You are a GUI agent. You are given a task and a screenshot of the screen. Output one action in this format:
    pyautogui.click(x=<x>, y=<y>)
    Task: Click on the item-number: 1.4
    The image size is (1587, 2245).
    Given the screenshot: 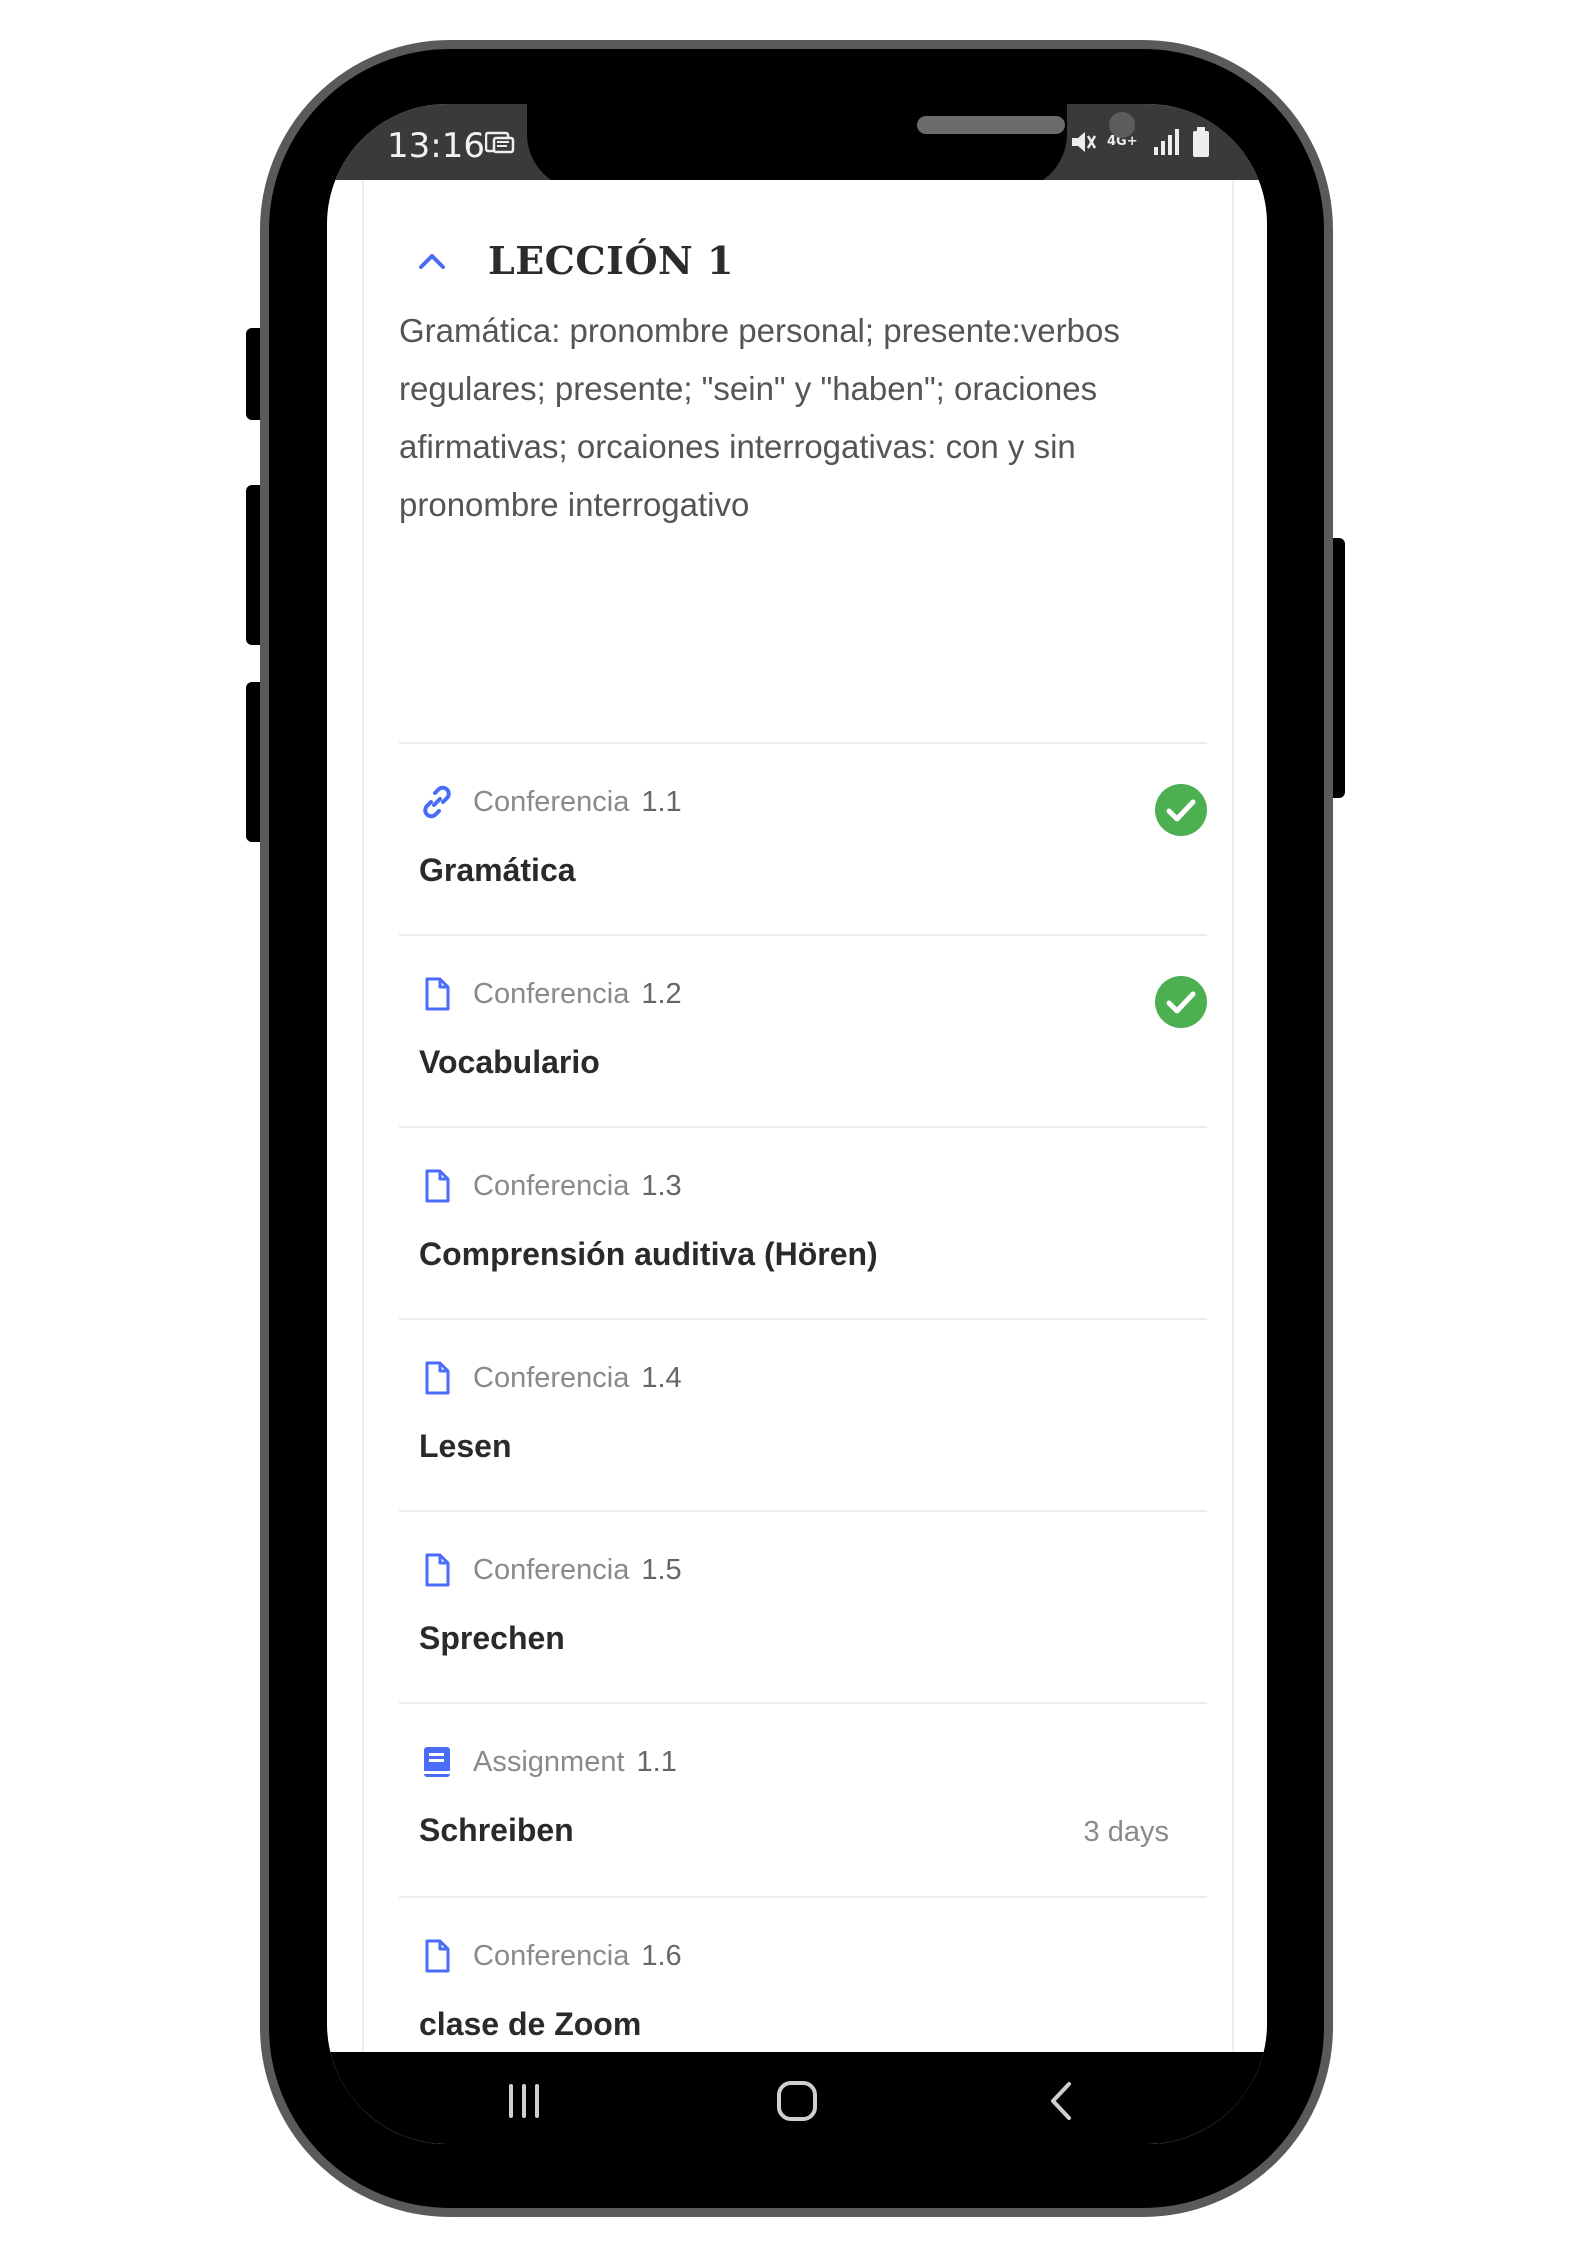 What is the action you would take?
    pyautogui.click(x=661, y=1377)
    